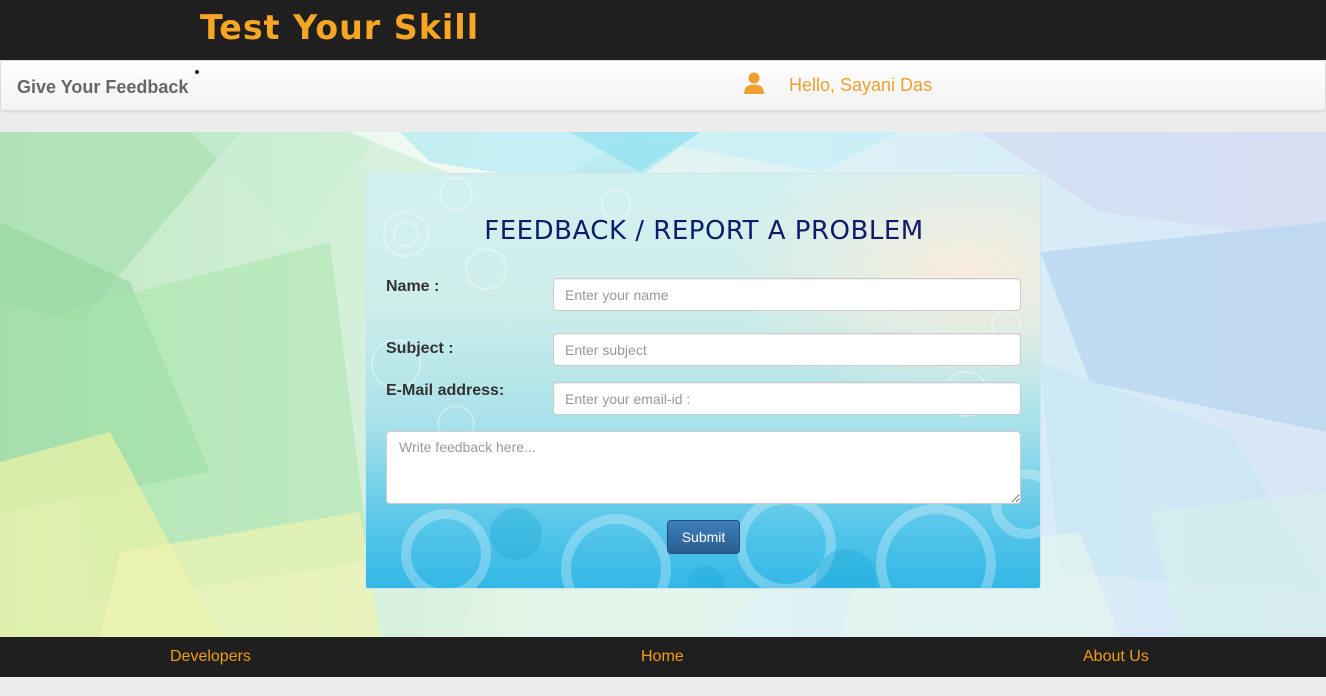  Describe the element at coordinates (663, 30) in the screenshot. I see `top-banner: Test Your Skill` at that location.